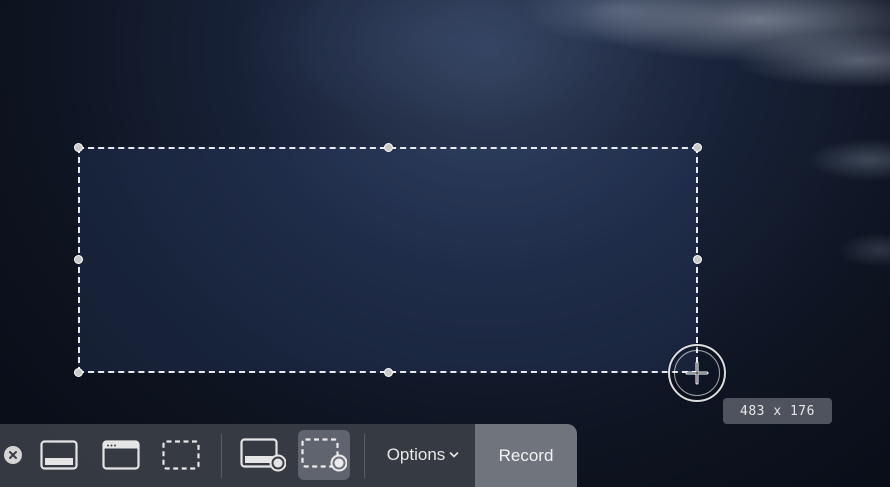 The width and height of the screenshot is (890, 487). Describe the element at coordinates (78, 147) in the screenshot. I see `handle-top-left` at that location.